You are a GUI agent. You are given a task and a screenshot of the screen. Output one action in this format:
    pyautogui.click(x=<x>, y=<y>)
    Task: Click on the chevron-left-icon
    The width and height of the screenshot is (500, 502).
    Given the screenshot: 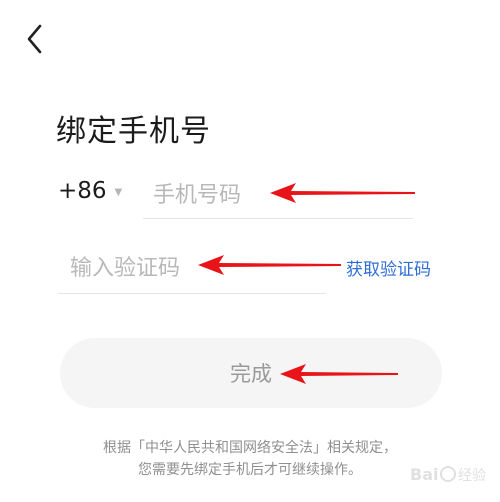 What is the action you would take?
    pyautogui.click(x=34, y=39)
    